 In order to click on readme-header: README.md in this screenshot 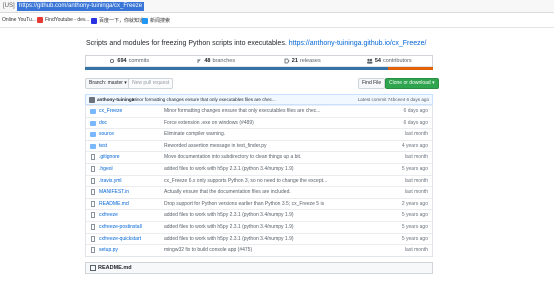, I will do `click(259, 268)`.